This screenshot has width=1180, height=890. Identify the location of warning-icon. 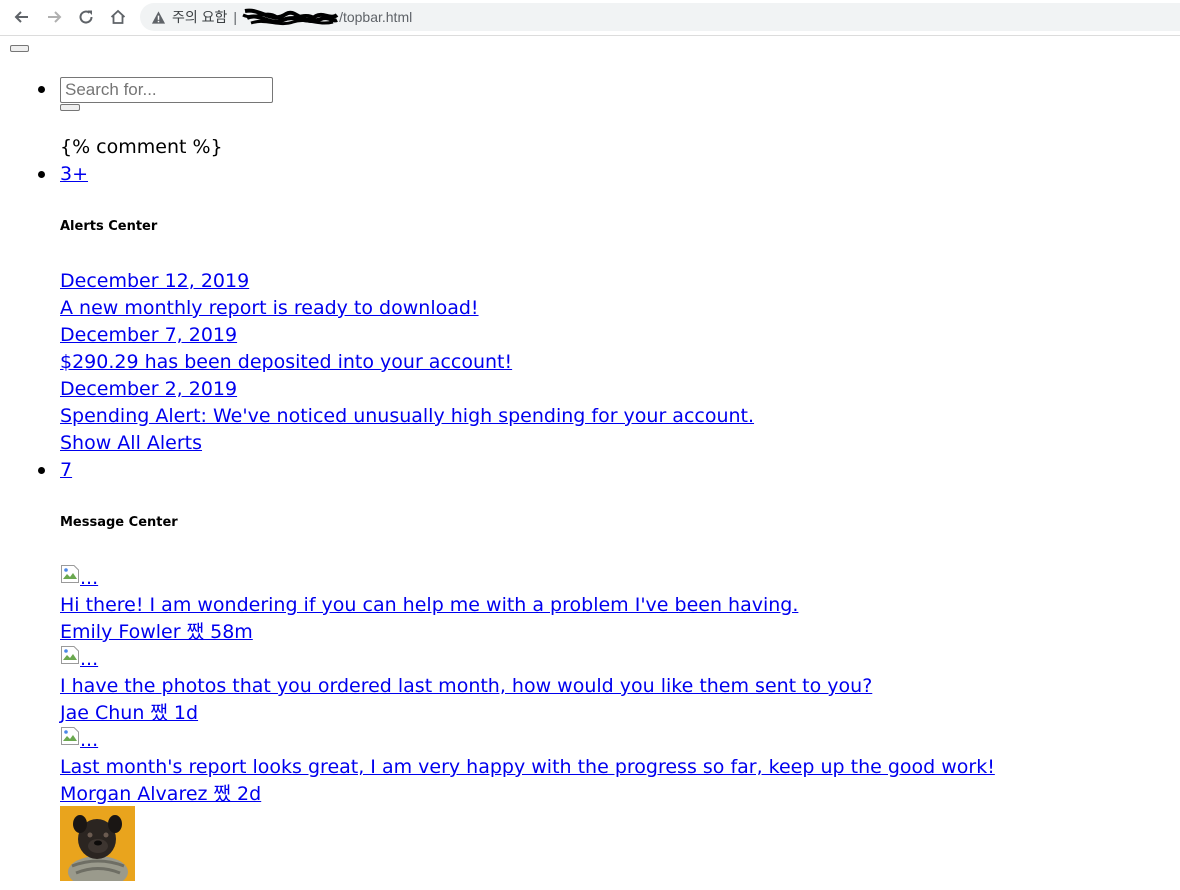
(158, 17).